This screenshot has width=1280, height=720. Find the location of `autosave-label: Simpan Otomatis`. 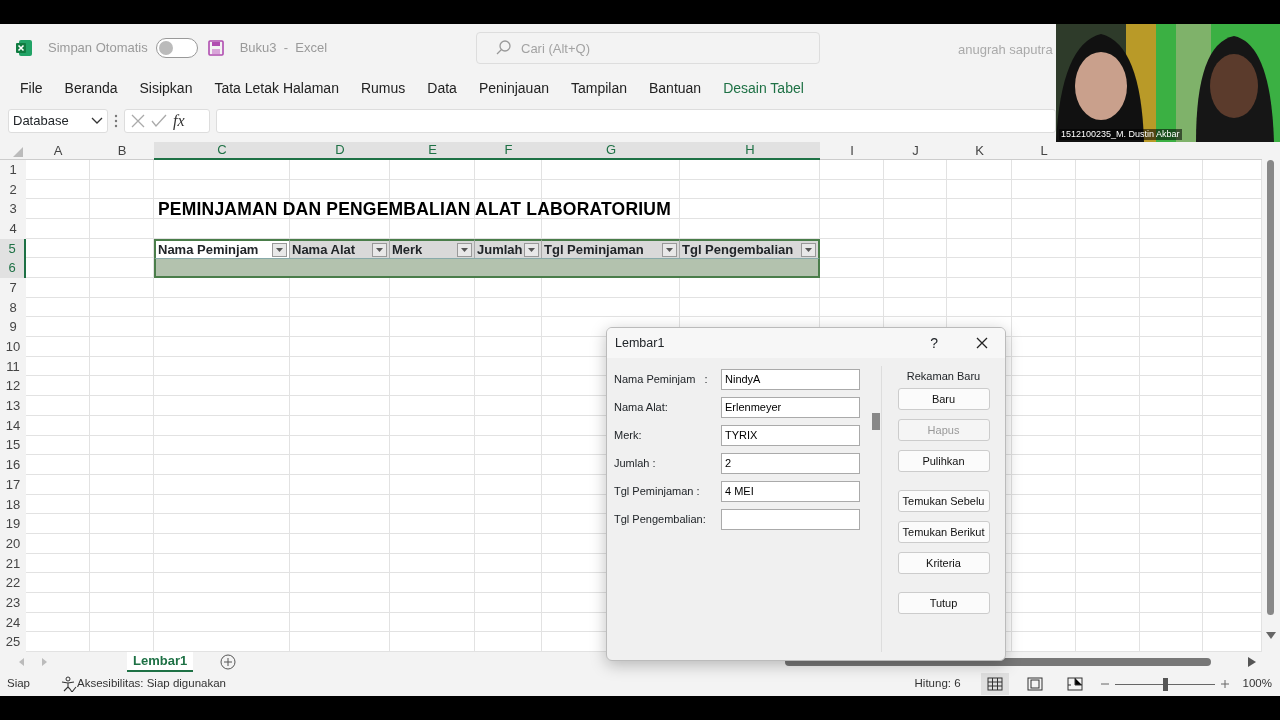

autosave-label: Simpan Otomatis is located at coordinates (98, 48).